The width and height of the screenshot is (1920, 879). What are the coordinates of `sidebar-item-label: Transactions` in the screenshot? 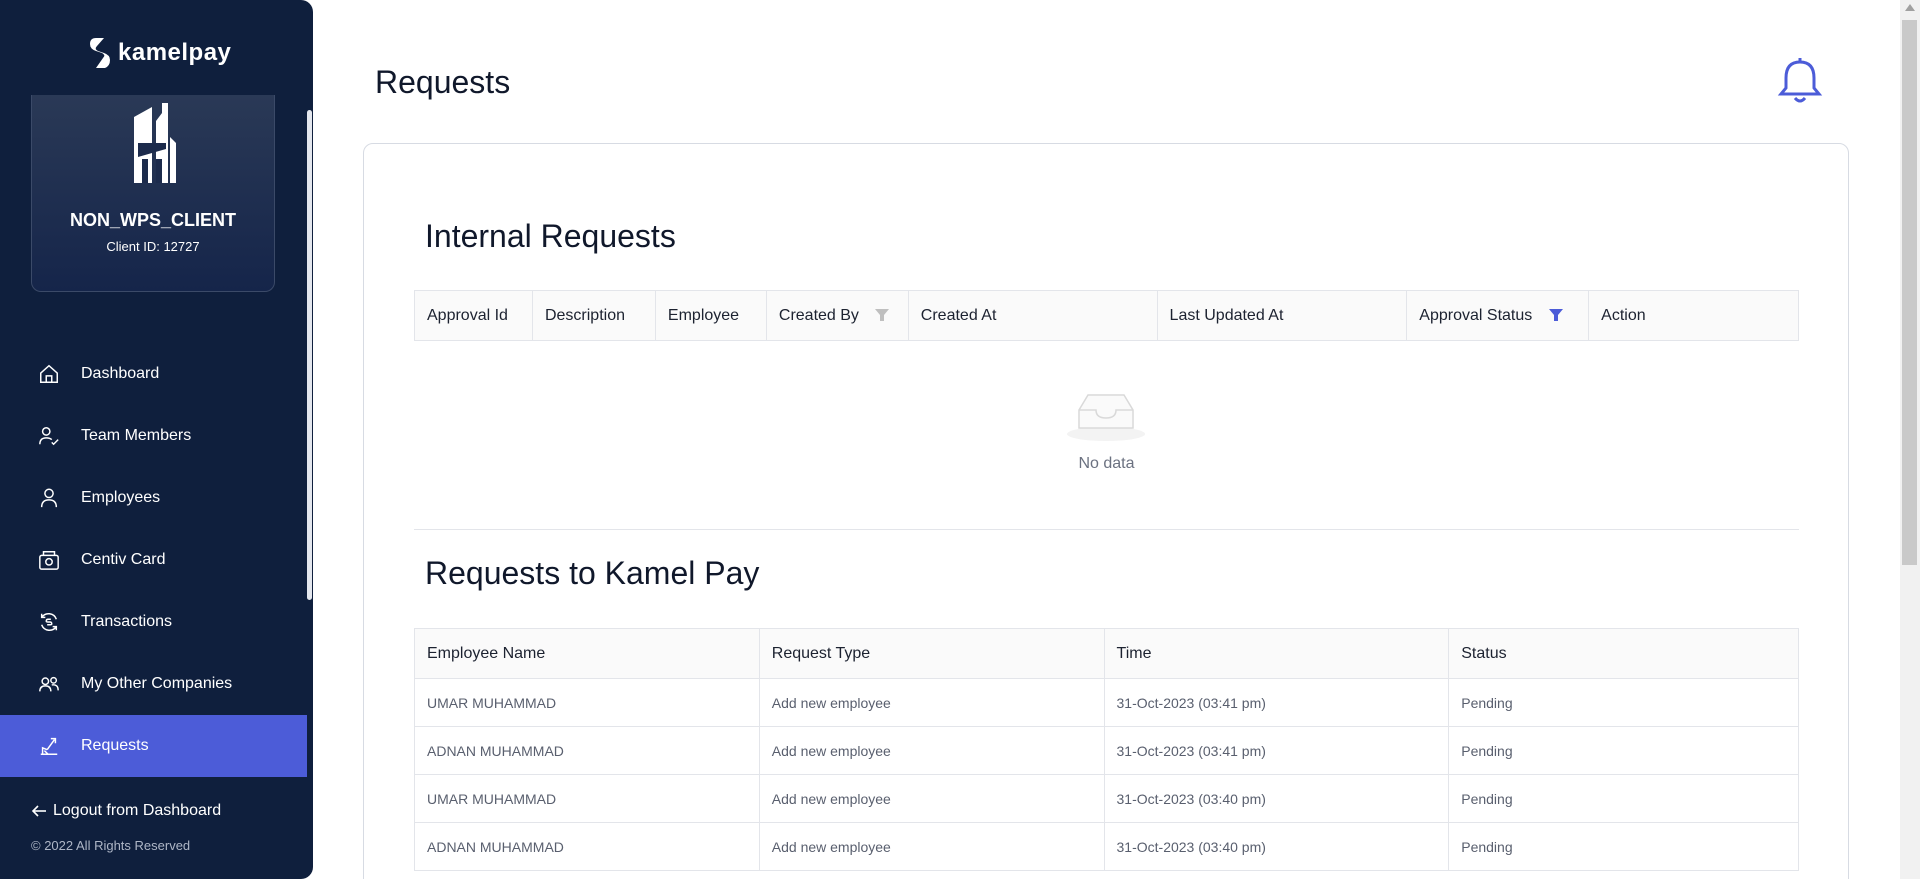 It's located at (126, 621).